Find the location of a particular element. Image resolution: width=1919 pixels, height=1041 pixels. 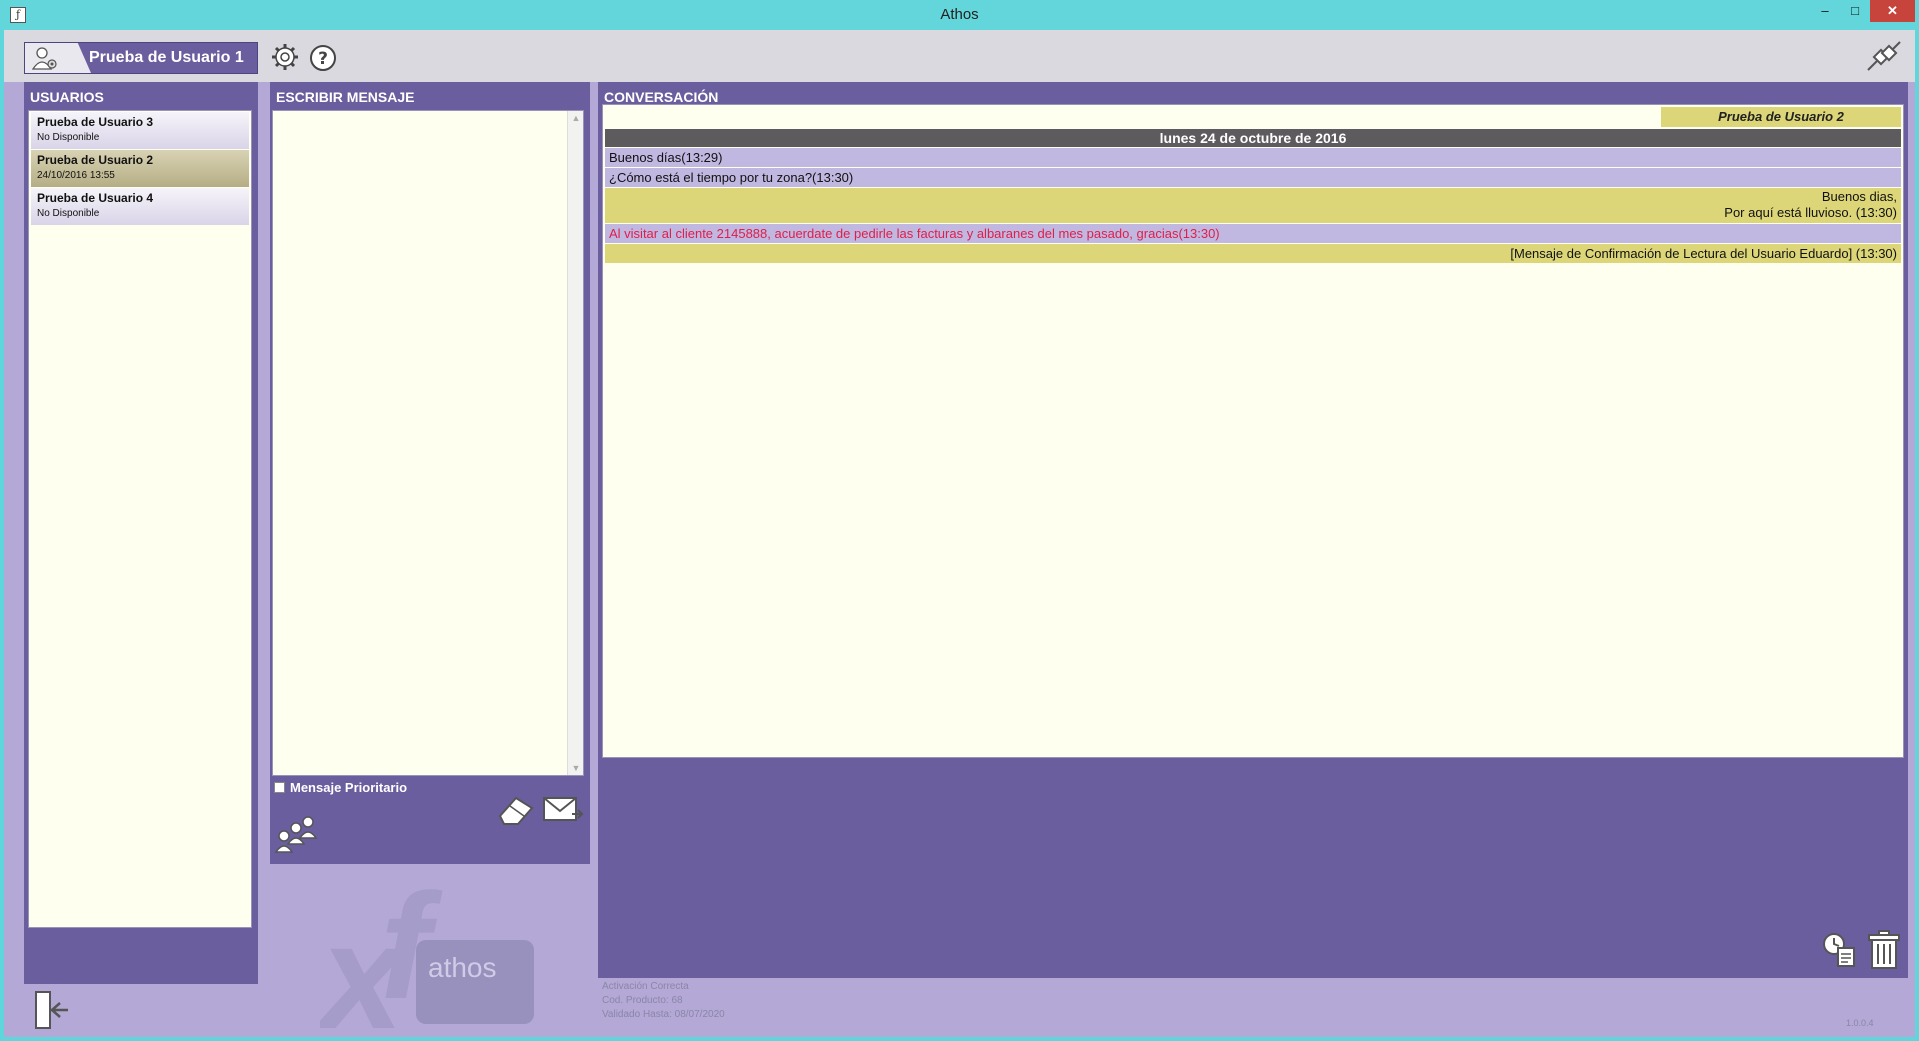

window-titlebar: ƒ Athos – □ ✕ is located at coordinates (959, 15).